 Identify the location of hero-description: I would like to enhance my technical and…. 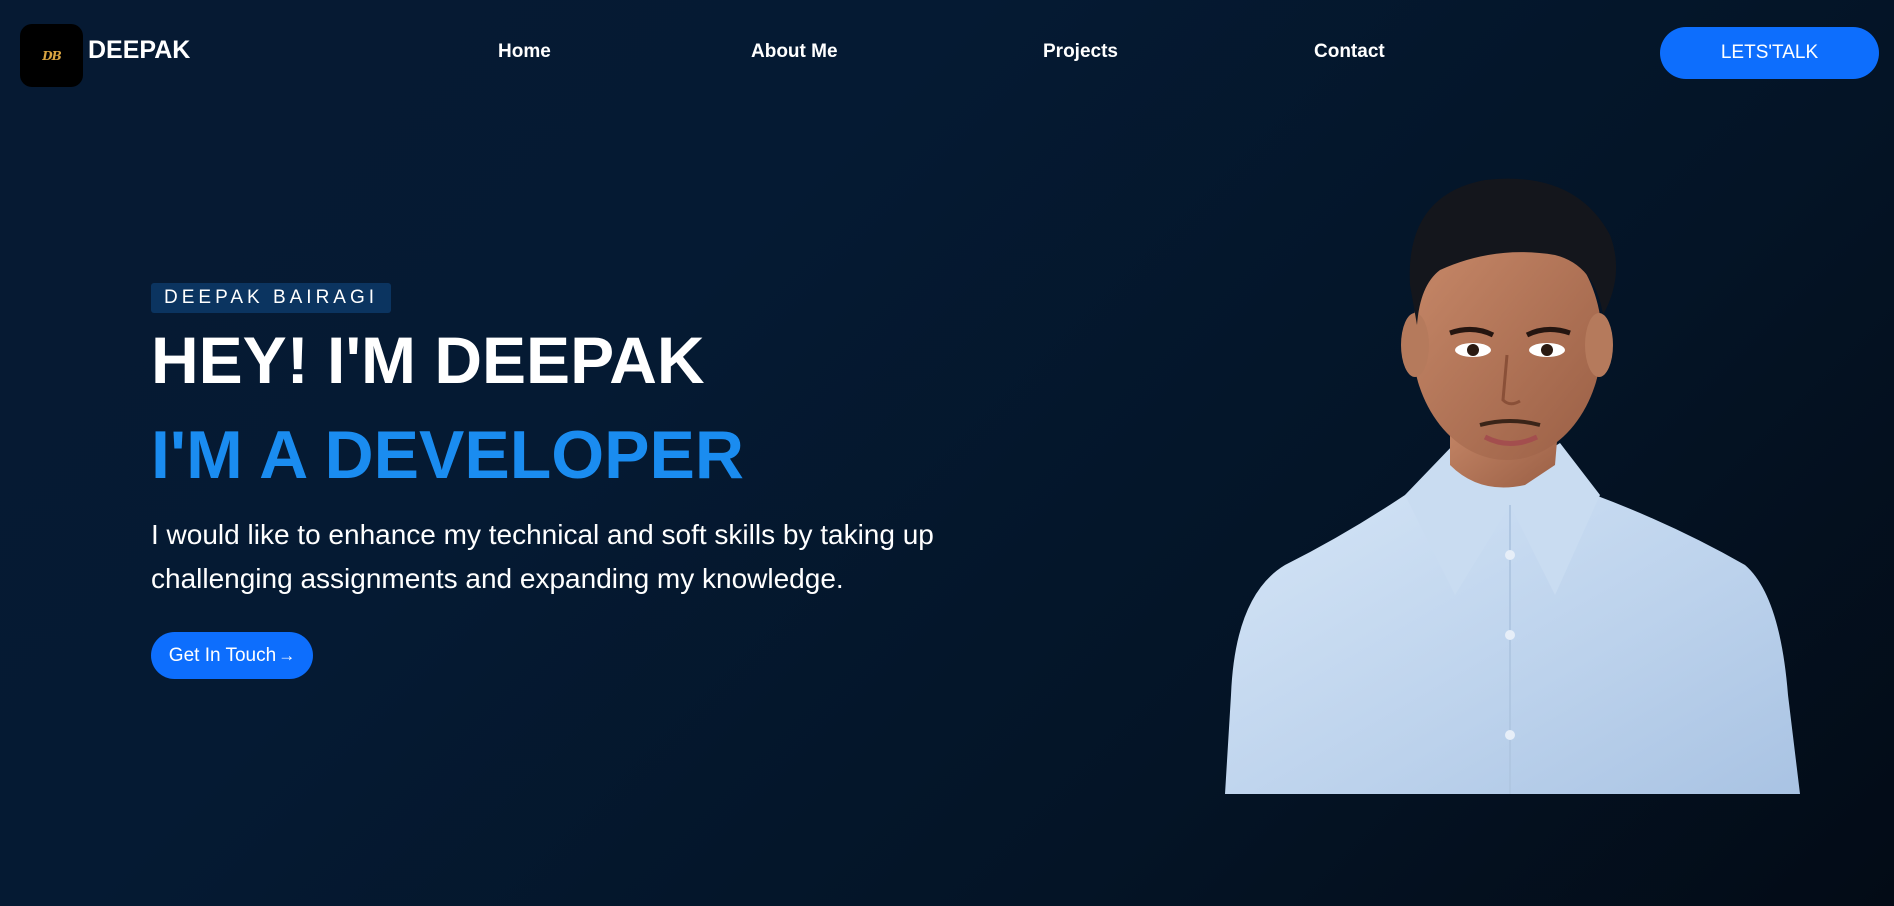
(542, 556).